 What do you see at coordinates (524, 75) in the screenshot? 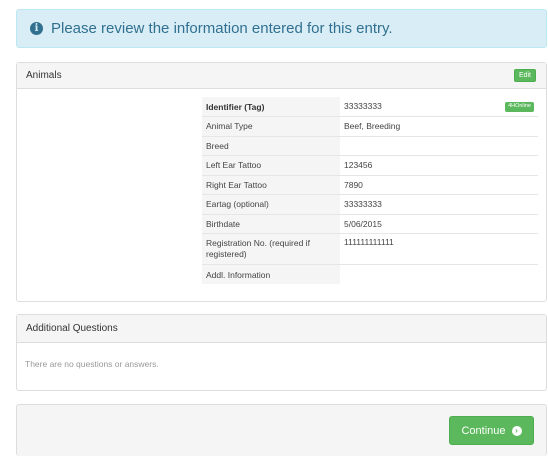
I see `edit-button: Edit` at bounding box center [524, 75].